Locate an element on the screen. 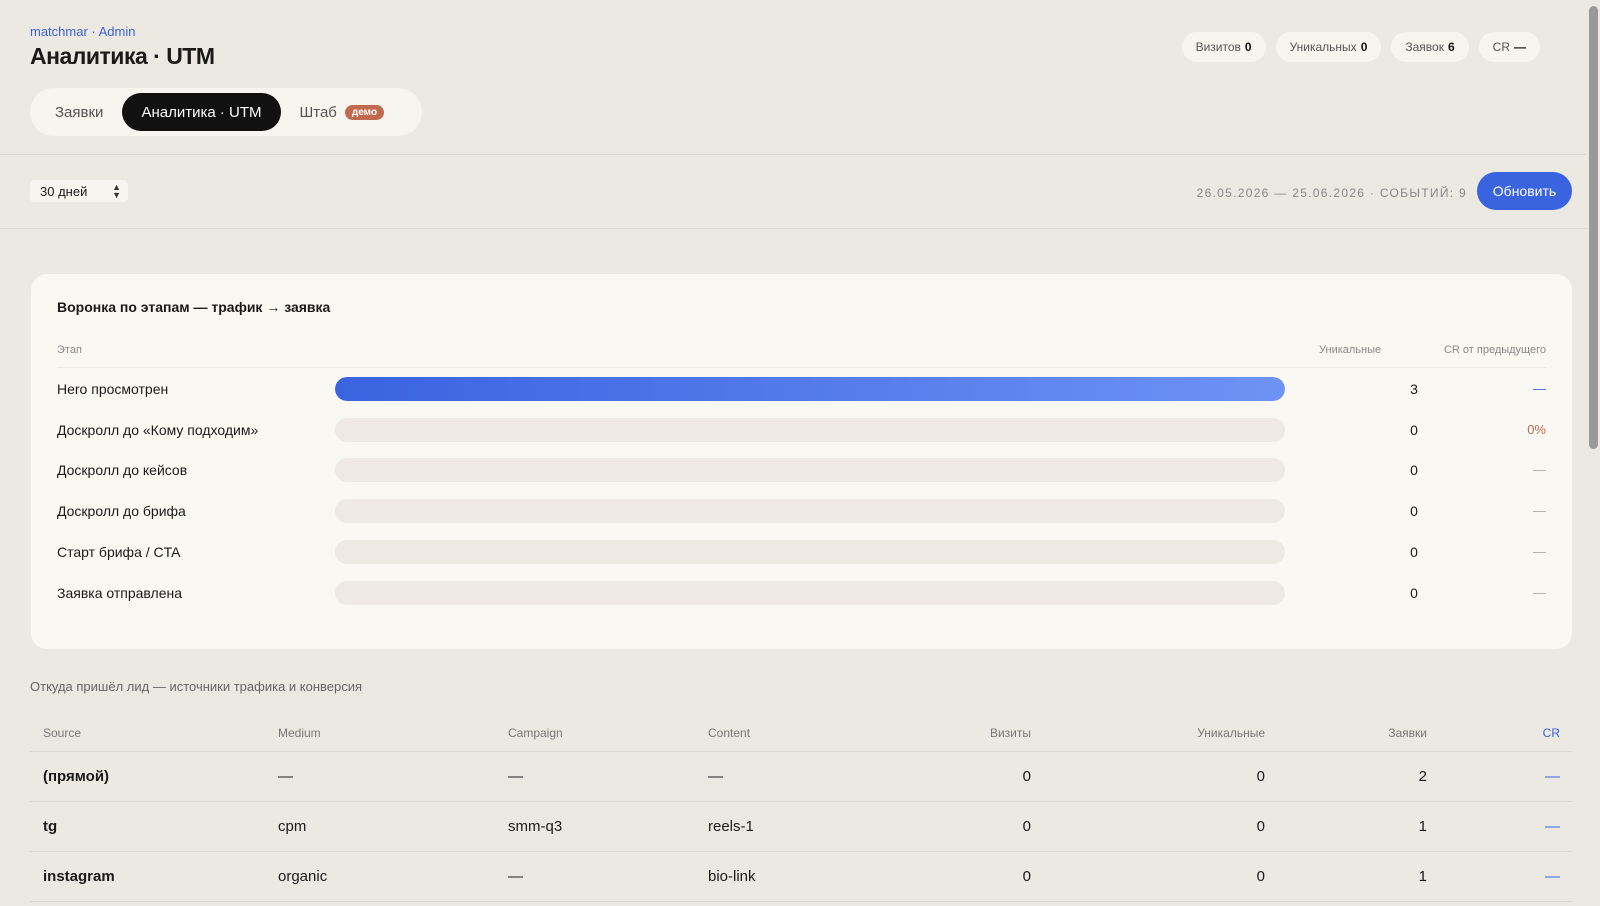 The width and height of the screenshot is (1600, 906). refresh-button: Обновить is located at coordinates (1524, 191).